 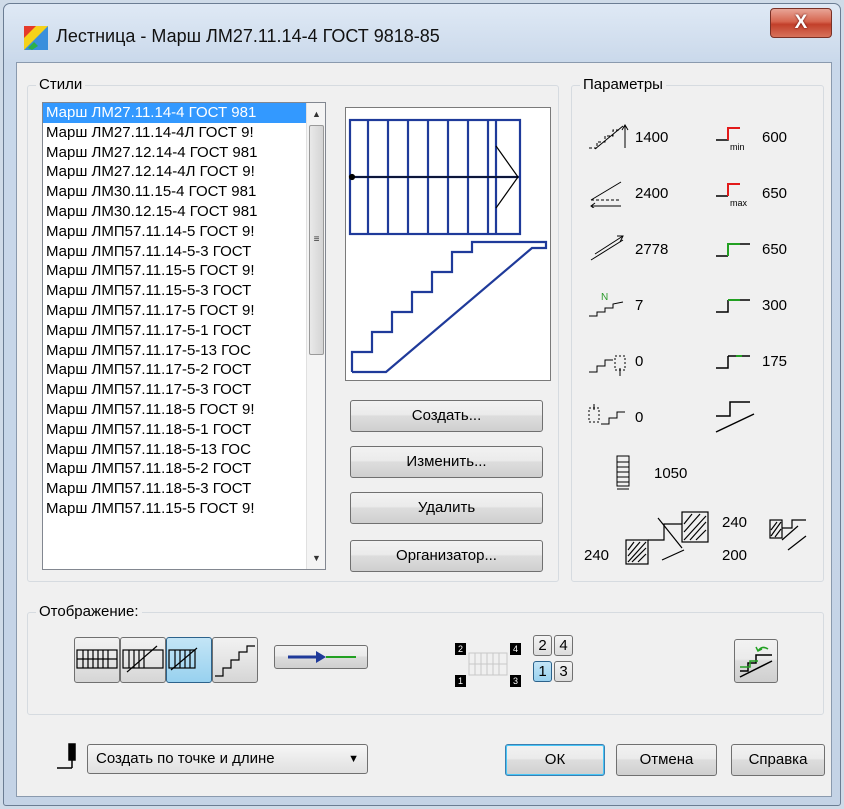 I want to click on scroll-up-icon: ▲, so click(x=316, y=114).